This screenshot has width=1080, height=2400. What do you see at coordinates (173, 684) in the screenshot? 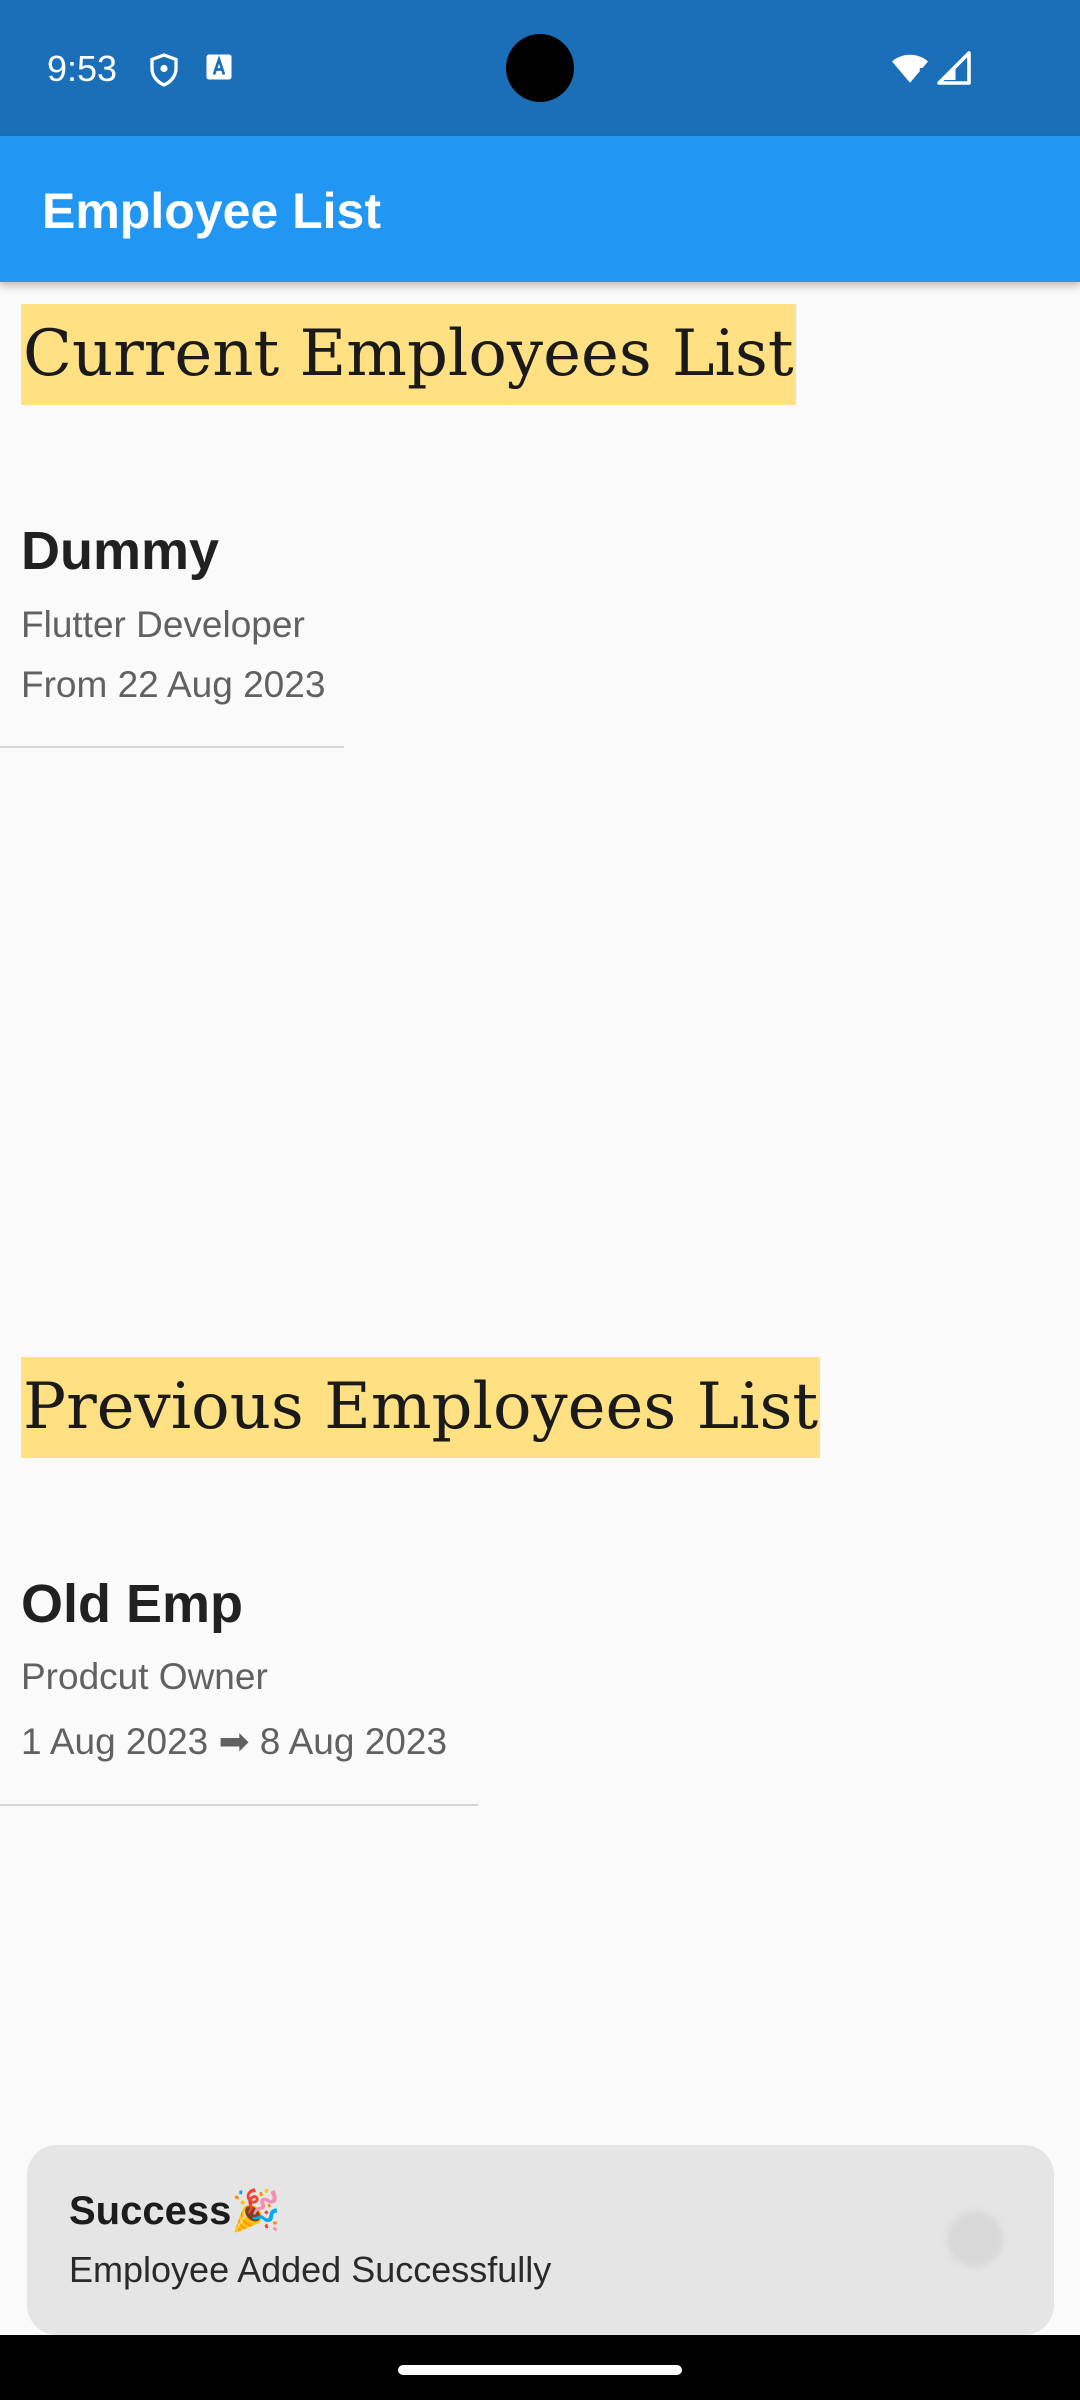
I see `employee-dates: From 22 Aug 2023` at bounding box center [173, 684].